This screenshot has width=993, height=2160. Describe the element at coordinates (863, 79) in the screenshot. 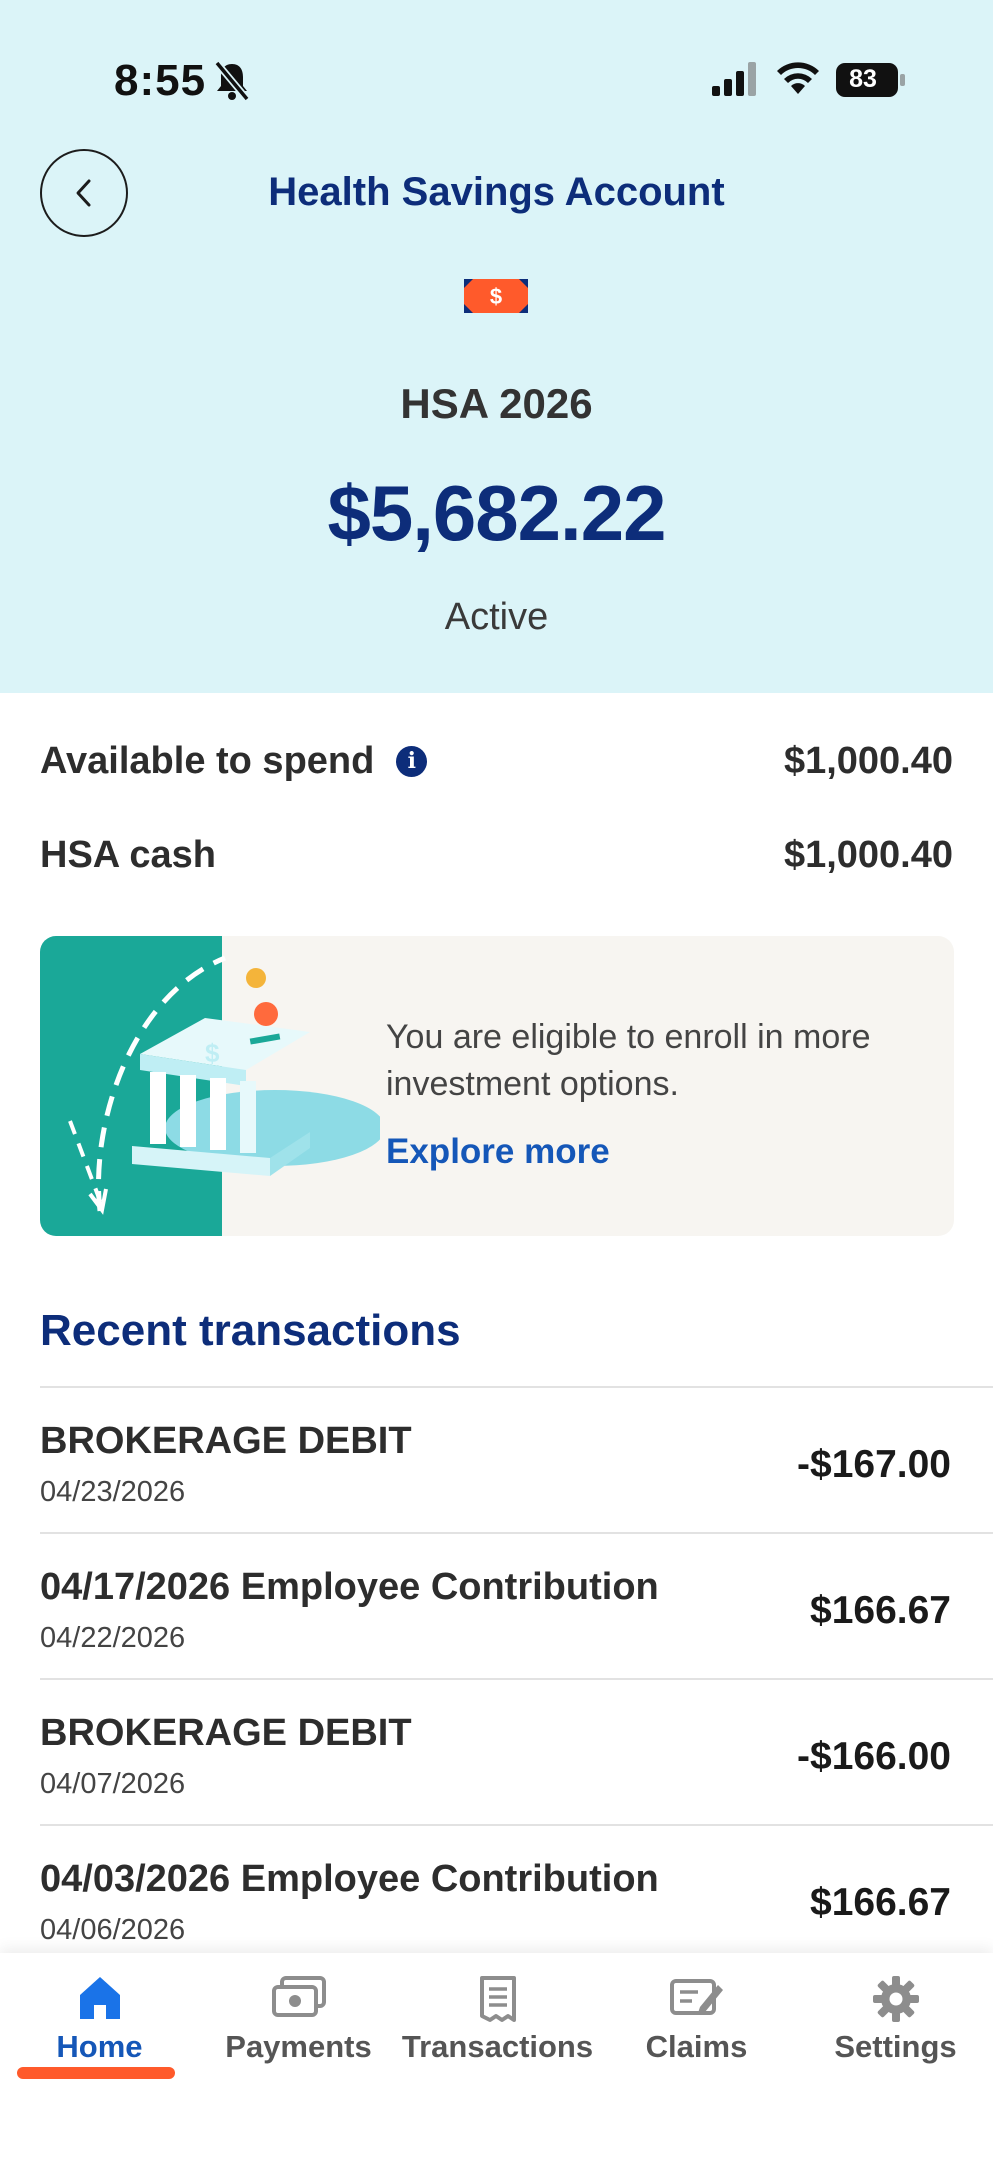

I see `battery-level: 83` at that location.